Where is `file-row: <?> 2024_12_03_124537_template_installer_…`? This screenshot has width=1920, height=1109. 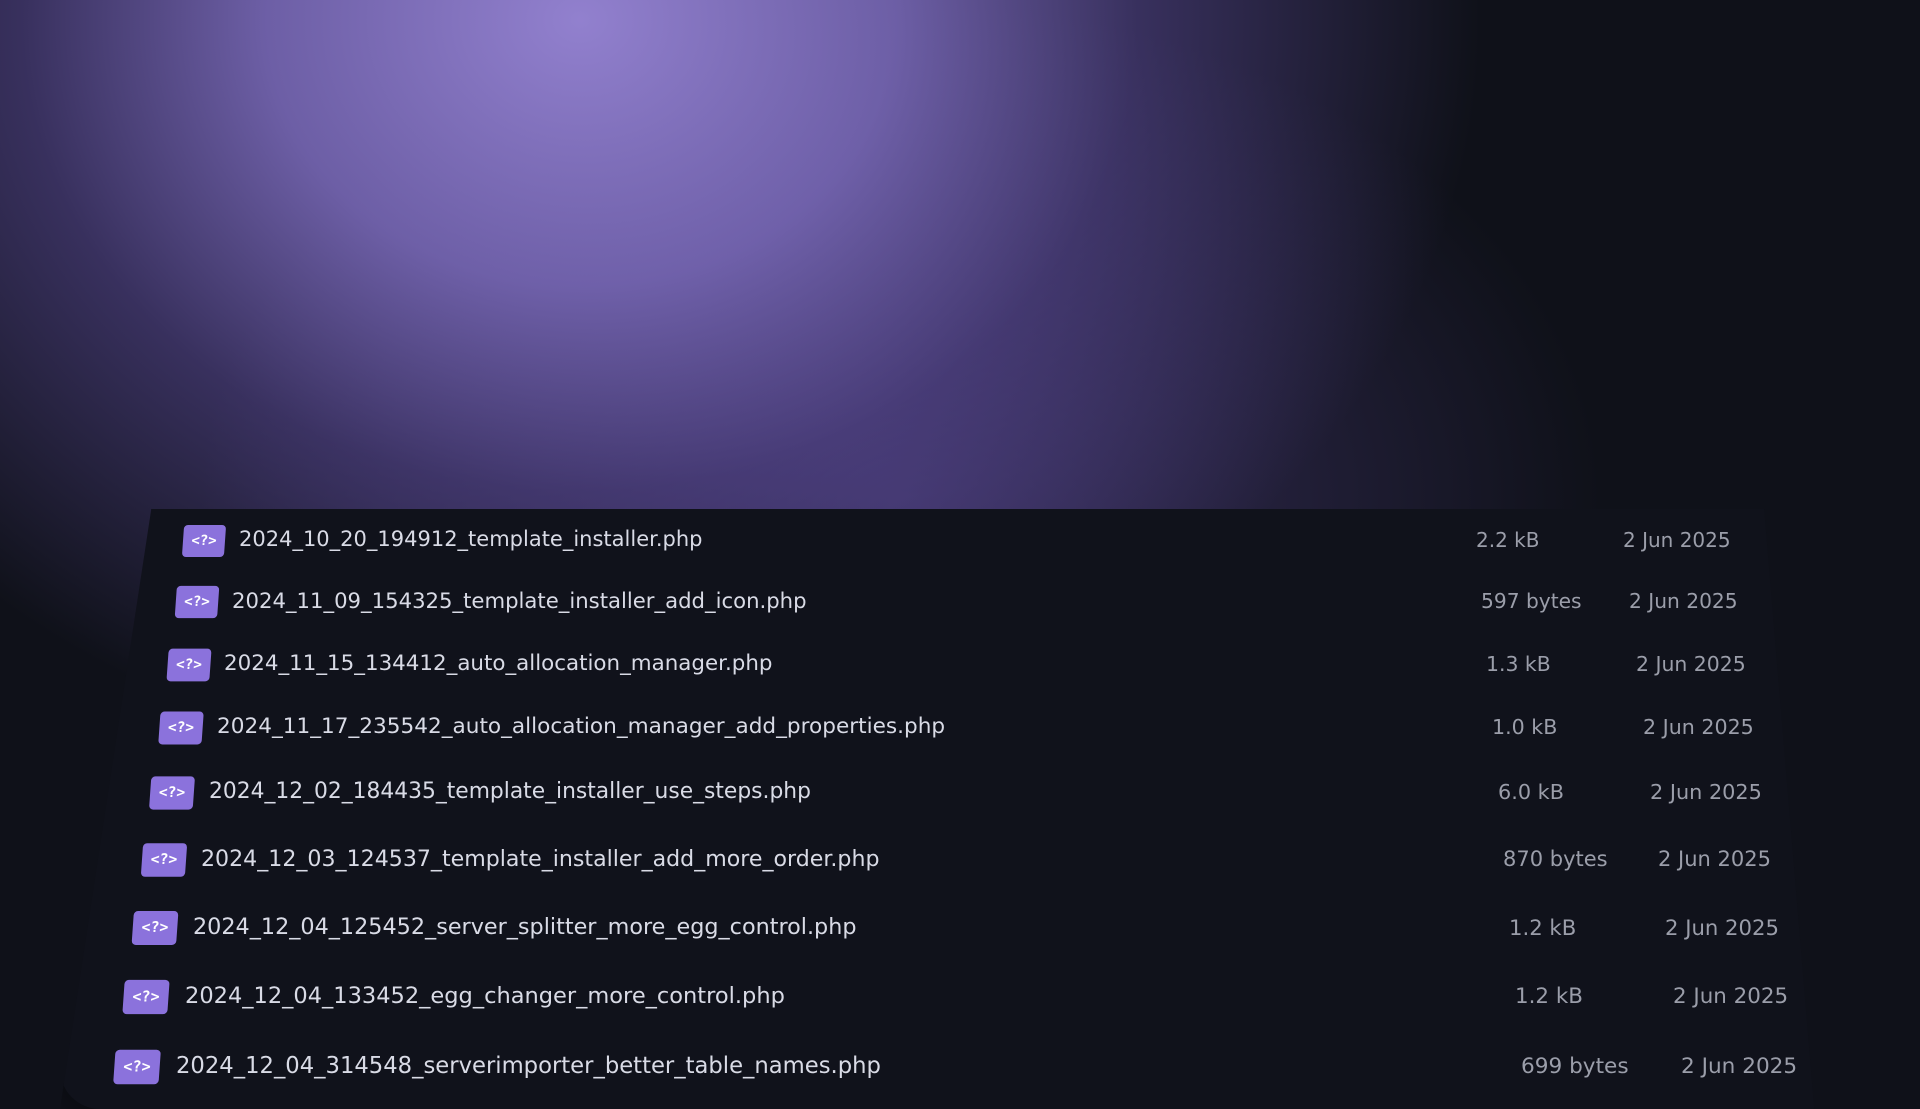 file-row: <?> 2024_12_03_124537_template_installer_… is located at coordinates (960, 860).